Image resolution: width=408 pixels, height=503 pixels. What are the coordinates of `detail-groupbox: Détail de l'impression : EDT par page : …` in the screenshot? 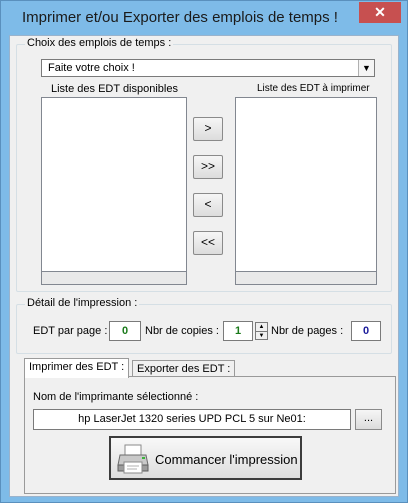 It's located at (204, 325).